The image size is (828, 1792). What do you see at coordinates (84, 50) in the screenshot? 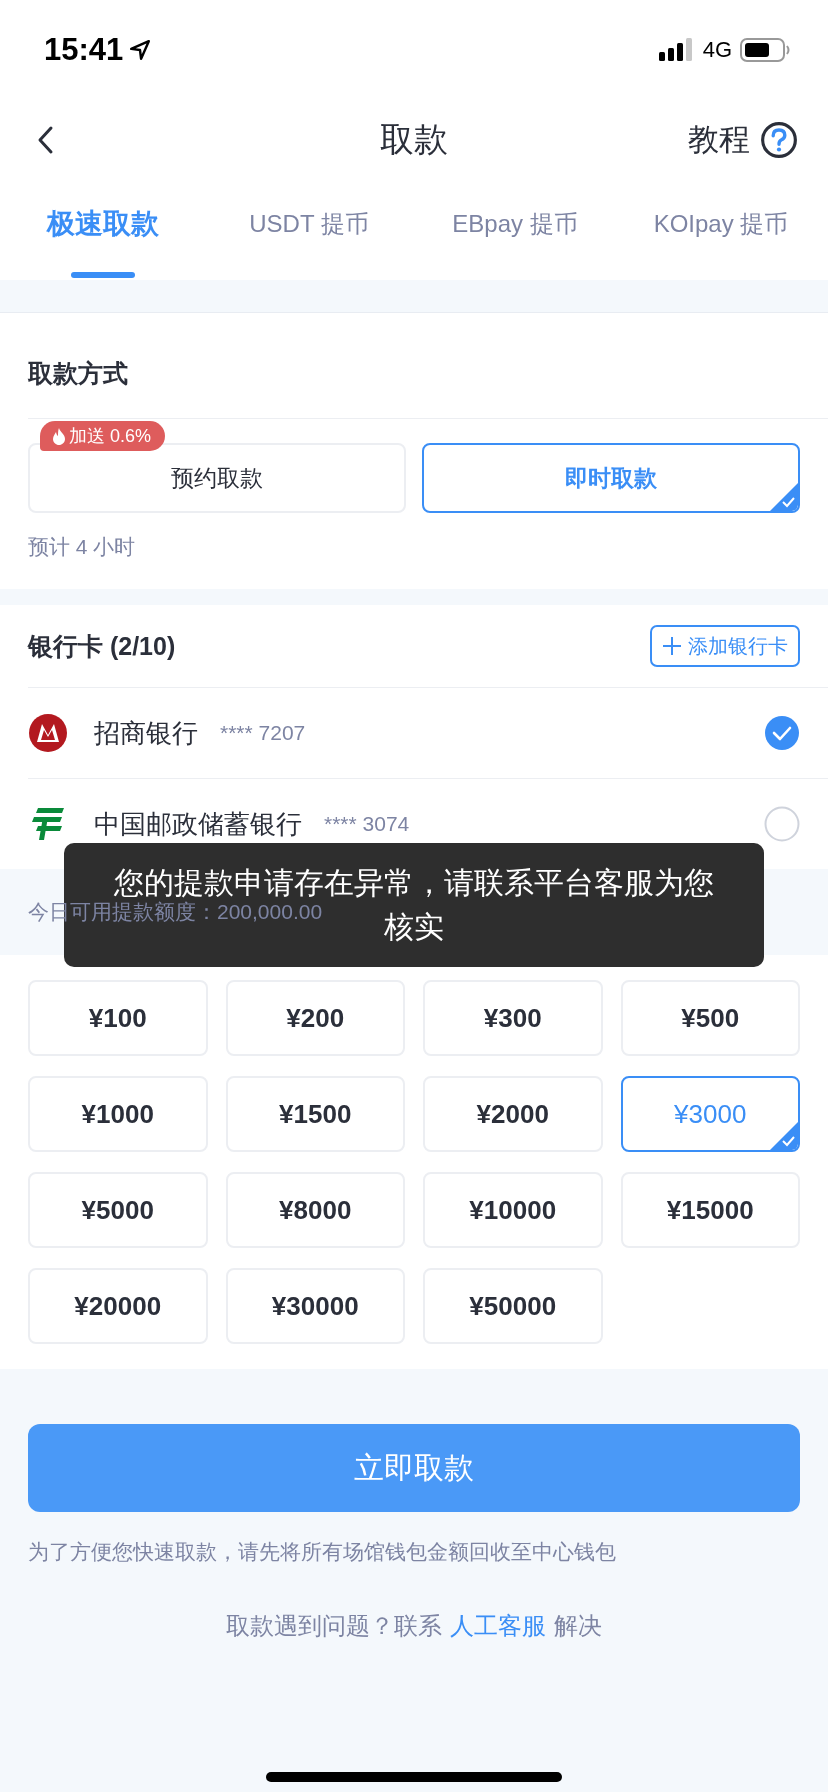
I see `status-time: 15:41` at bounding box center [84, 50].